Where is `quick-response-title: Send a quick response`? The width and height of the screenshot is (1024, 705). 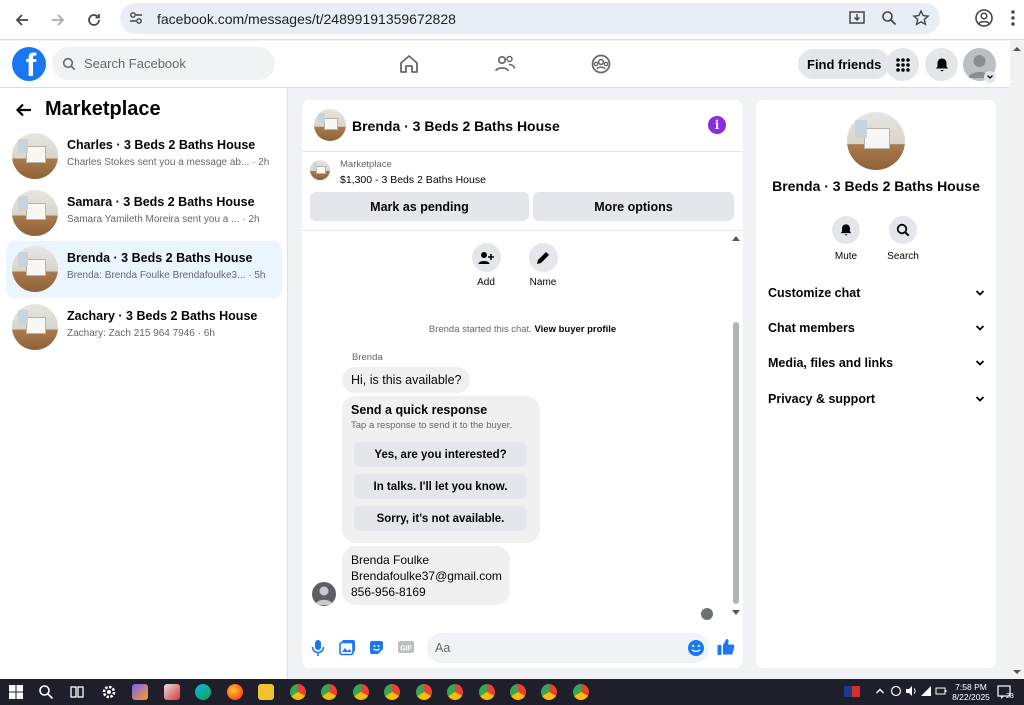 quick-response-title: Send a quick response is located at coordinates (419, 410).